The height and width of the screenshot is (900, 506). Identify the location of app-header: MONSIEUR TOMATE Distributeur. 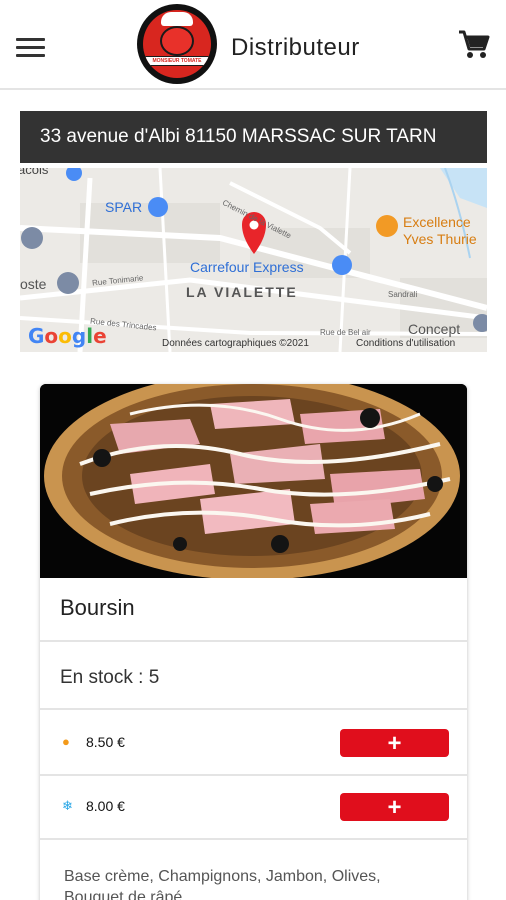
(253, 45).